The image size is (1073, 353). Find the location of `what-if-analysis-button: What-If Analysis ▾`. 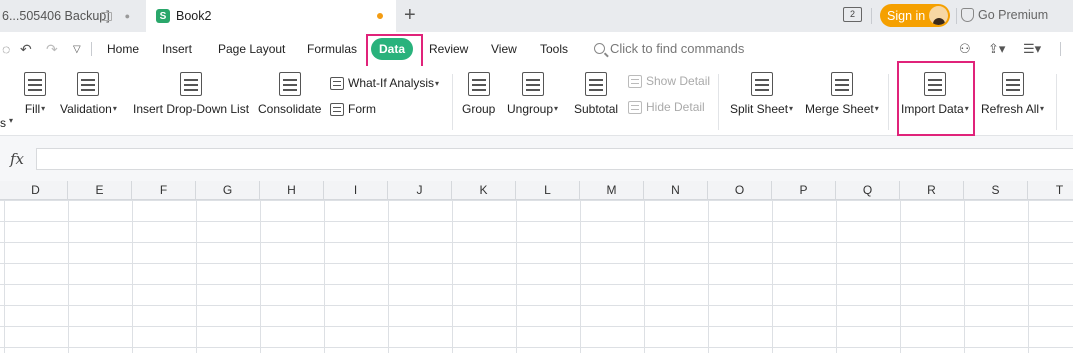

what-if-analysis-button: What-If Analysis ▾ is located at coordinates (384, 83).